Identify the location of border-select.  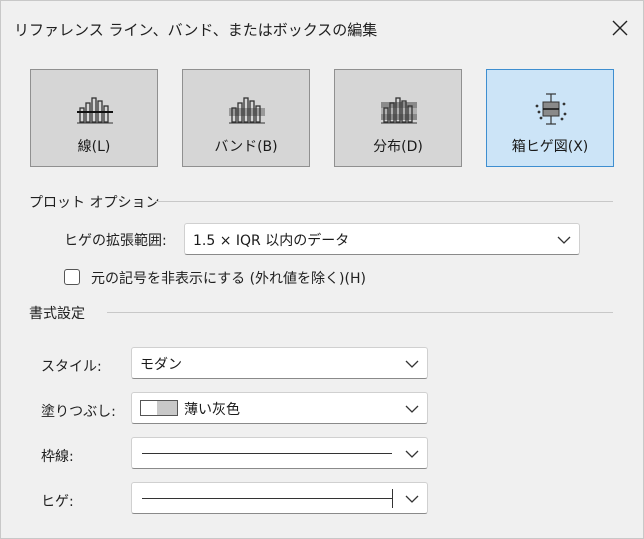
(279, 453).